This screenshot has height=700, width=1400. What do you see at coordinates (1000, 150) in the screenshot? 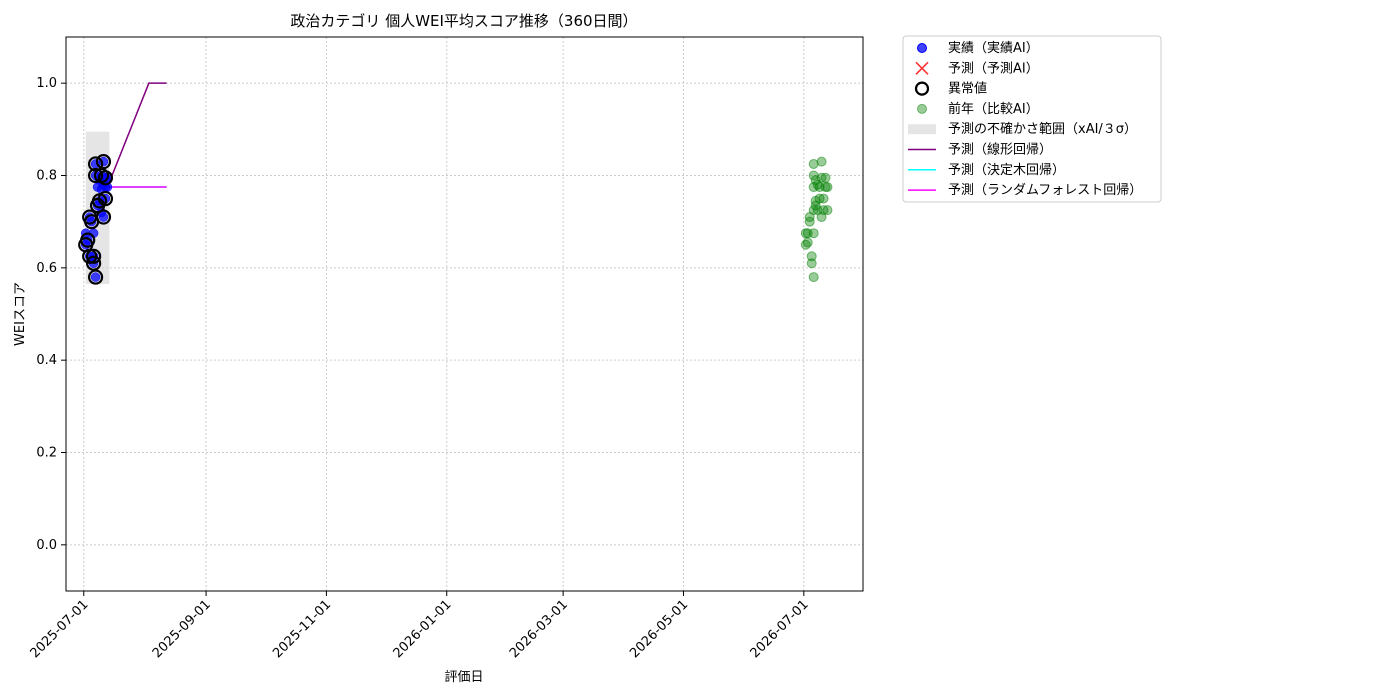
I see `legend-label: 予測（線形回帰）` at bounding box center [1000, 150].